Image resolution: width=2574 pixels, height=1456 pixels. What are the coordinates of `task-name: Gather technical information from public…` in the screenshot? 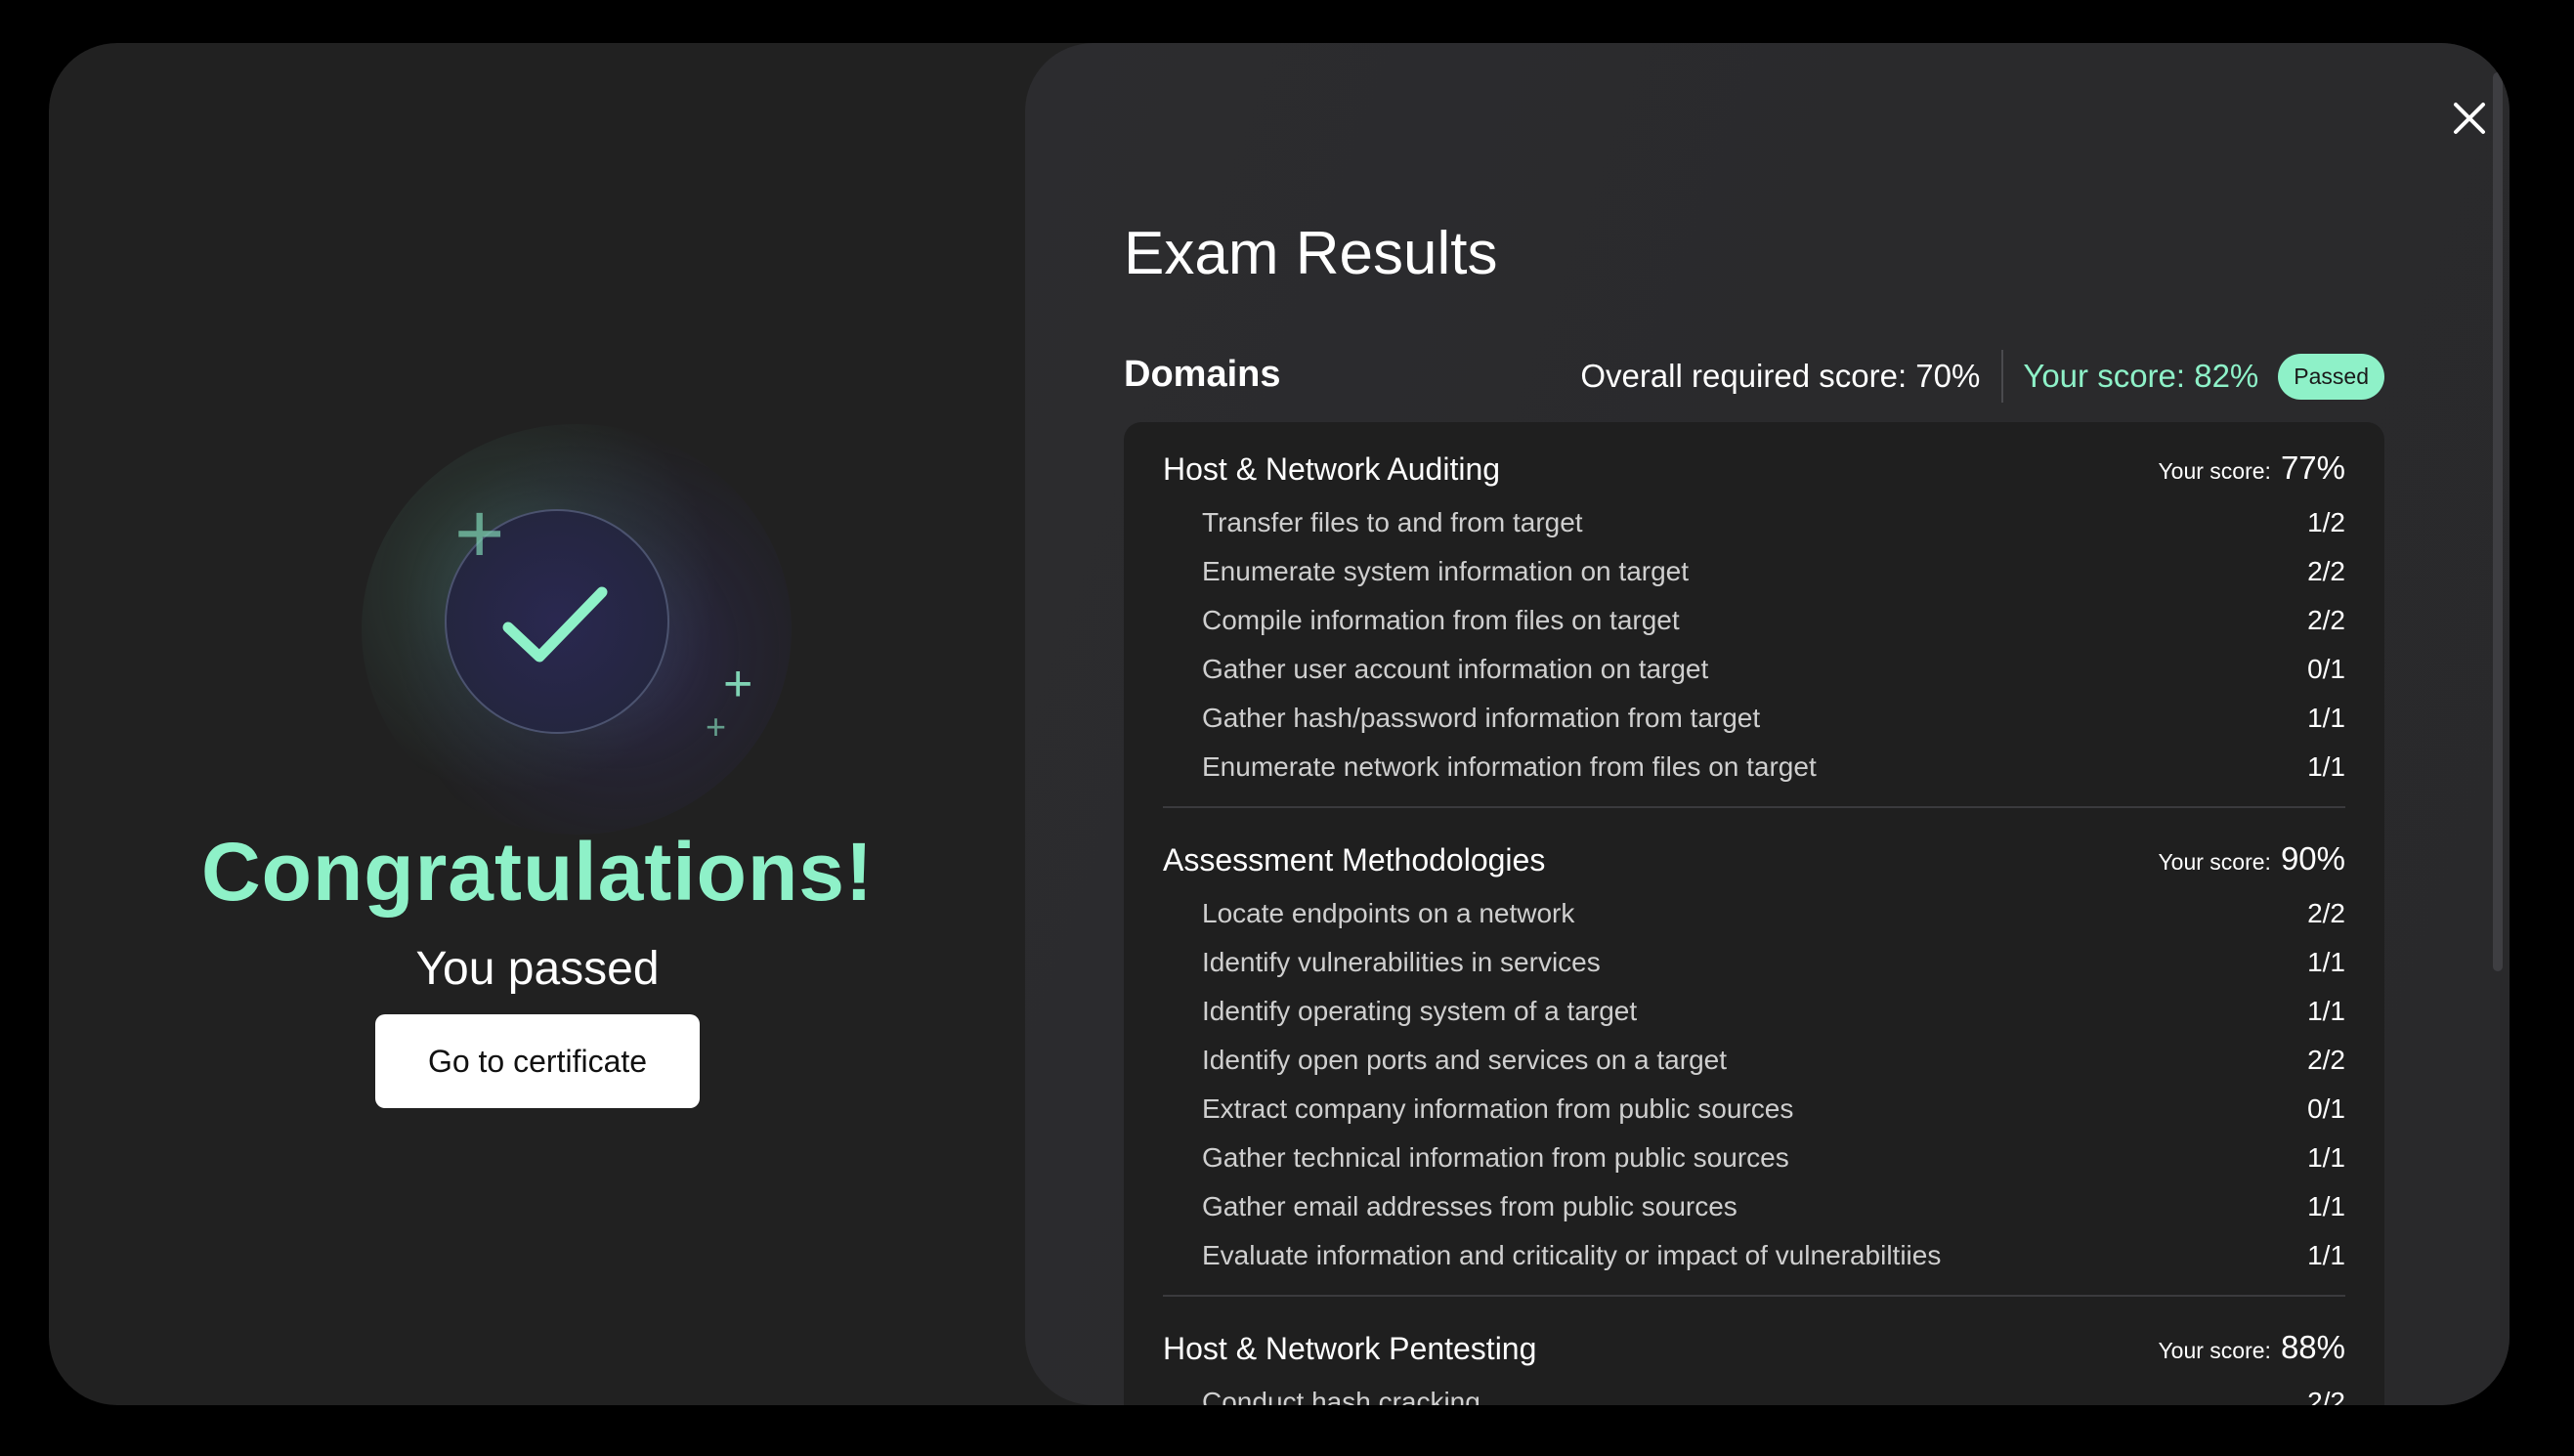 It's located at (1496, 1157).